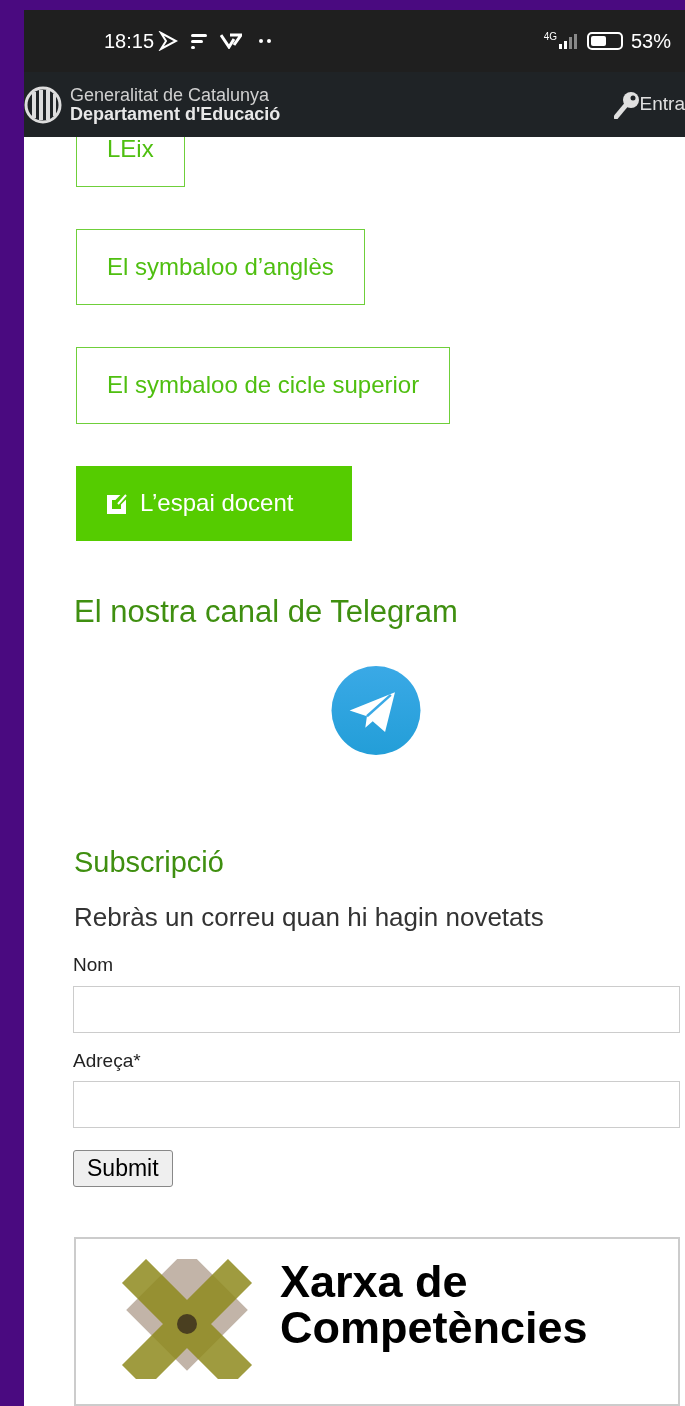  I want to click on department-name: Departament d'Educació, so click(175, 114).